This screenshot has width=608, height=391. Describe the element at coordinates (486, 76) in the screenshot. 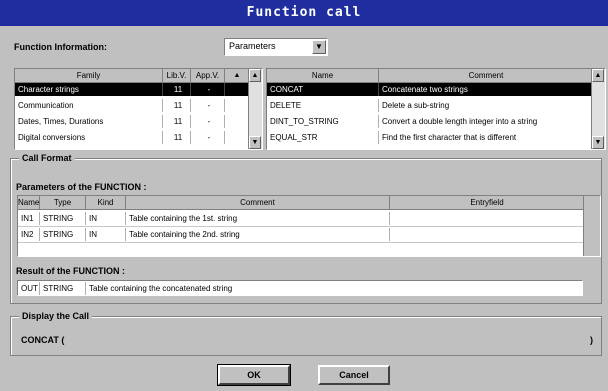

I see `col-header-comment: Comment` at that location.